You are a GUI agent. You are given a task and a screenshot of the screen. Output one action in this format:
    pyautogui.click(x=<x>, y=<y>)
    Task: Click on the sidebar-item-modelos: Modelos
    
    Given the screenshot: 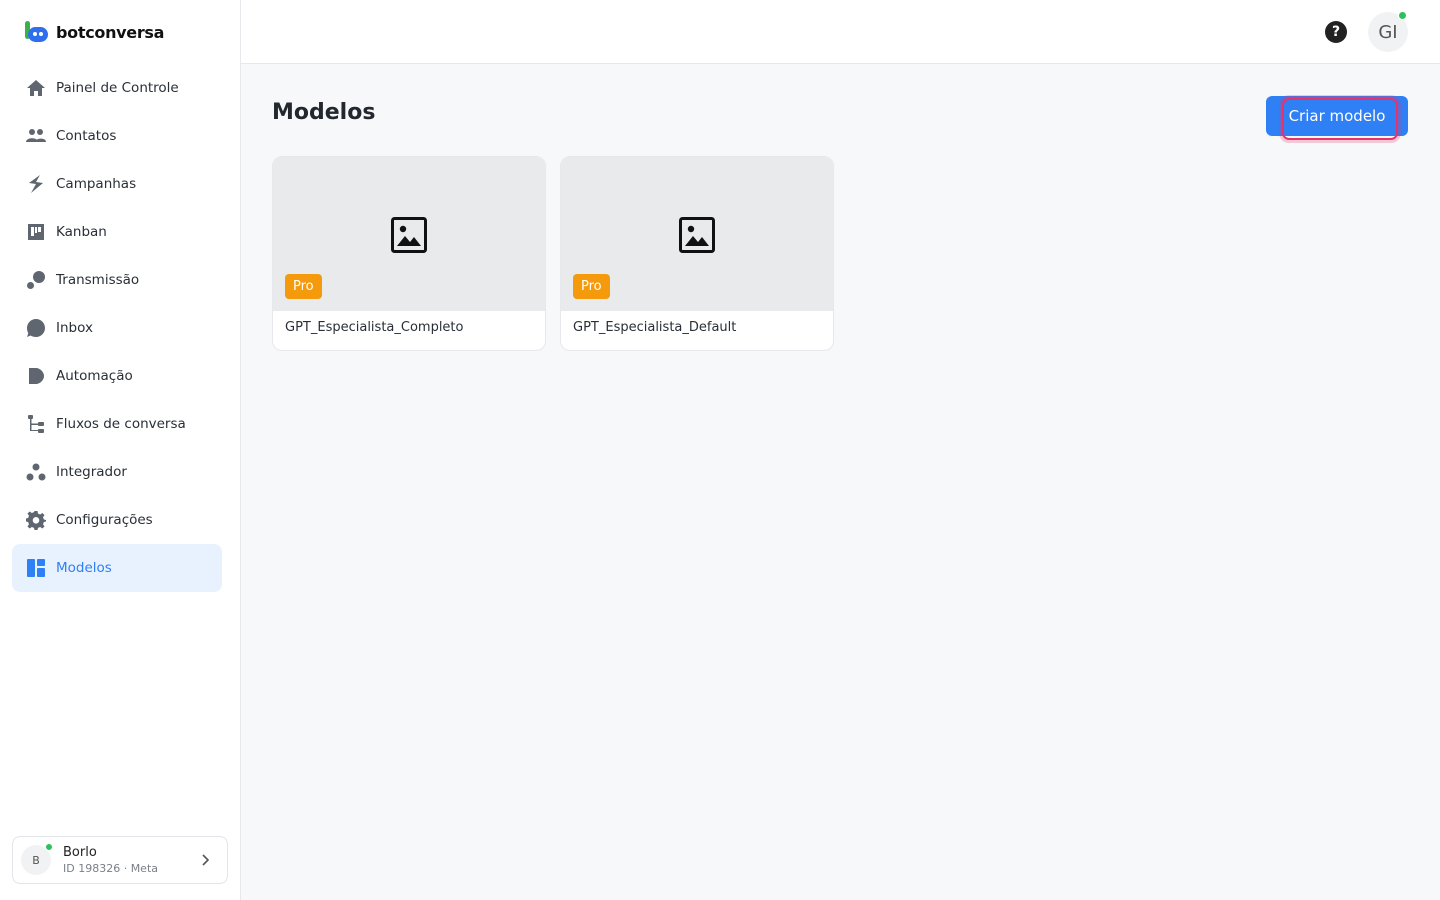 What is the action you would take?
    pyautogui.click(x=117, y=568)
    